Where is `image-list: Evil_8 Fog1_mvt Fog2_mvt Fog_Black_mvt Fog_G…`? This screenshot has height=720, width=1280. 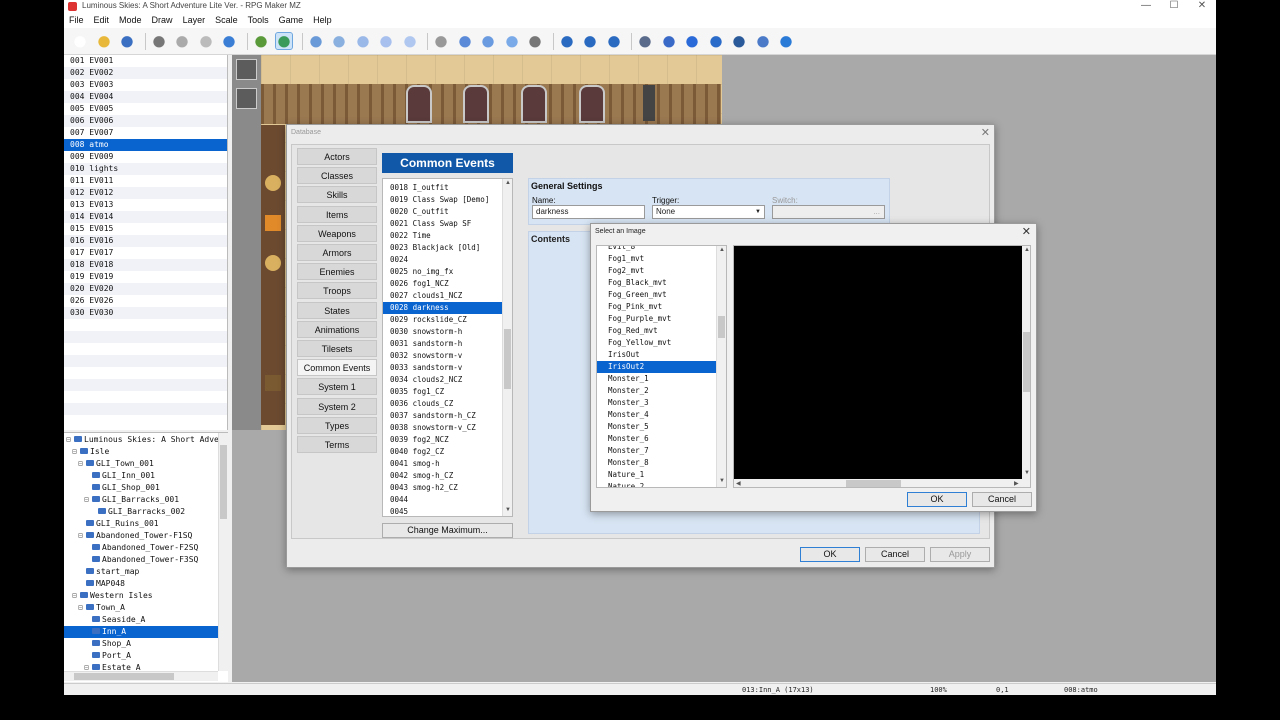
image-list: Evil_8 Fog1_mvt Fog2_mvt Fog_Black_mvt Fog_G… is located at coordinates (661, 366).